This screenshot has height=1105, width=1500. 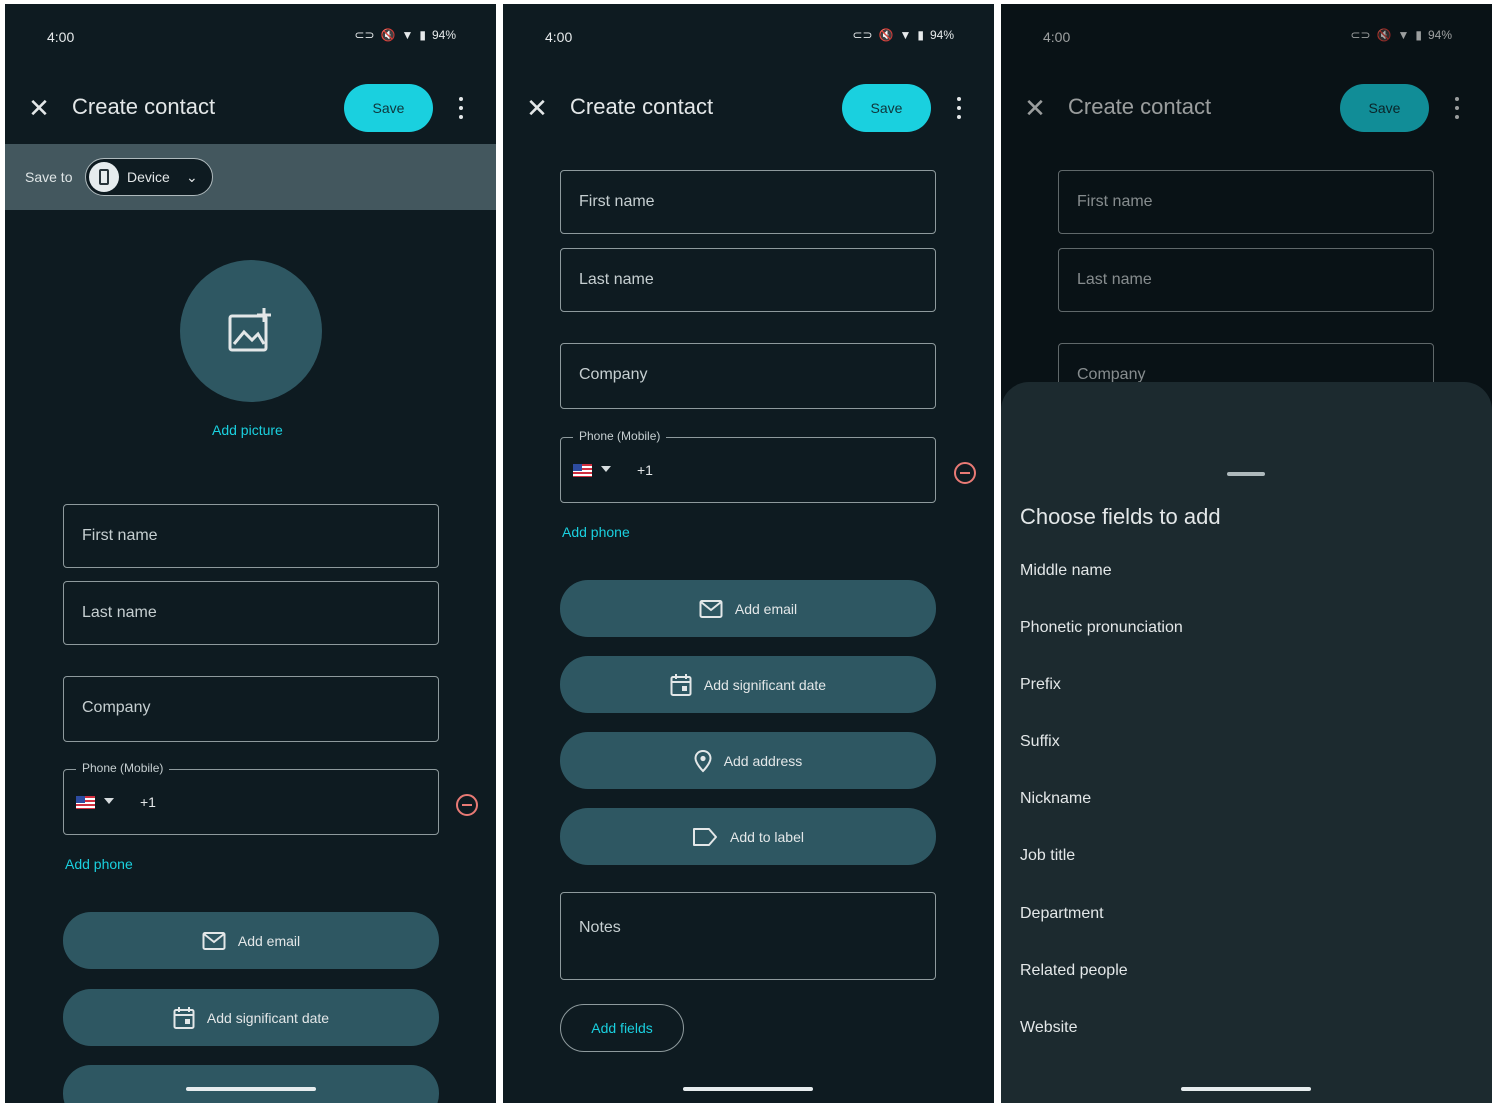 I want to click on add-address-button: Add address, so click(x=748, y=760).